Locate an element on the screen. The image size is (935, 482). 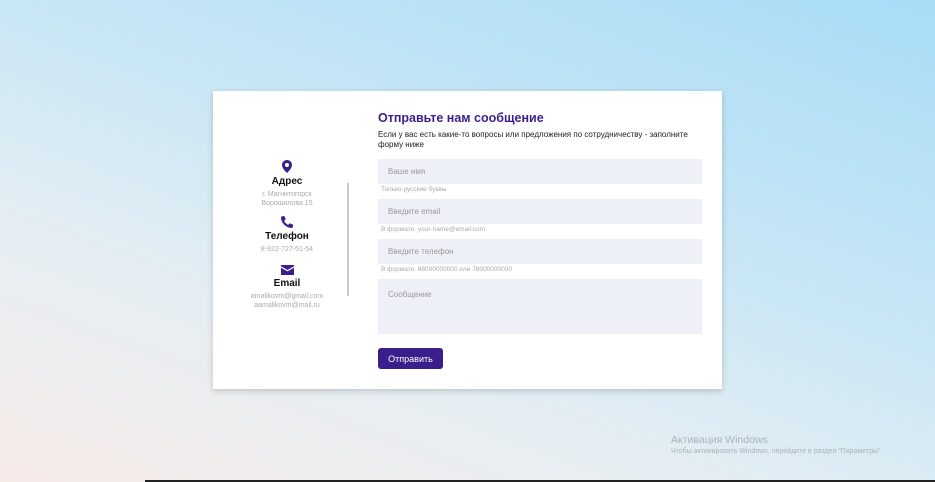
phone-block: Телефон 8-922-727-51-54 is located at coordinates (287, 235).